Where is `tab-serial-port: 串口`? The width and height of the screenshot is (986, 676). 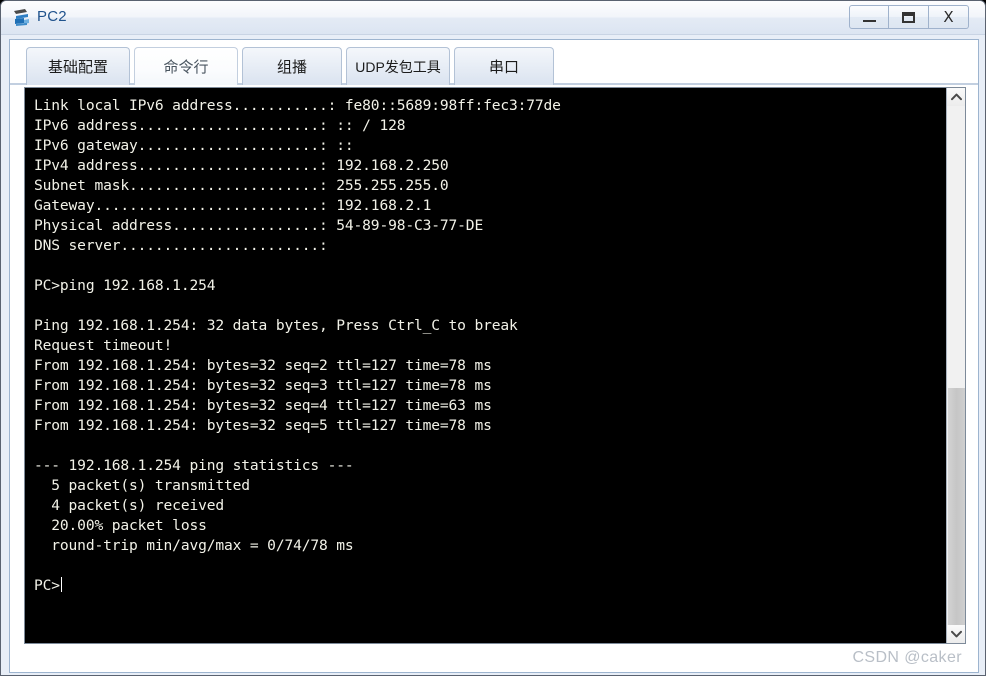 tab-serial-port: 串口 is located at coordinates (504, 66).